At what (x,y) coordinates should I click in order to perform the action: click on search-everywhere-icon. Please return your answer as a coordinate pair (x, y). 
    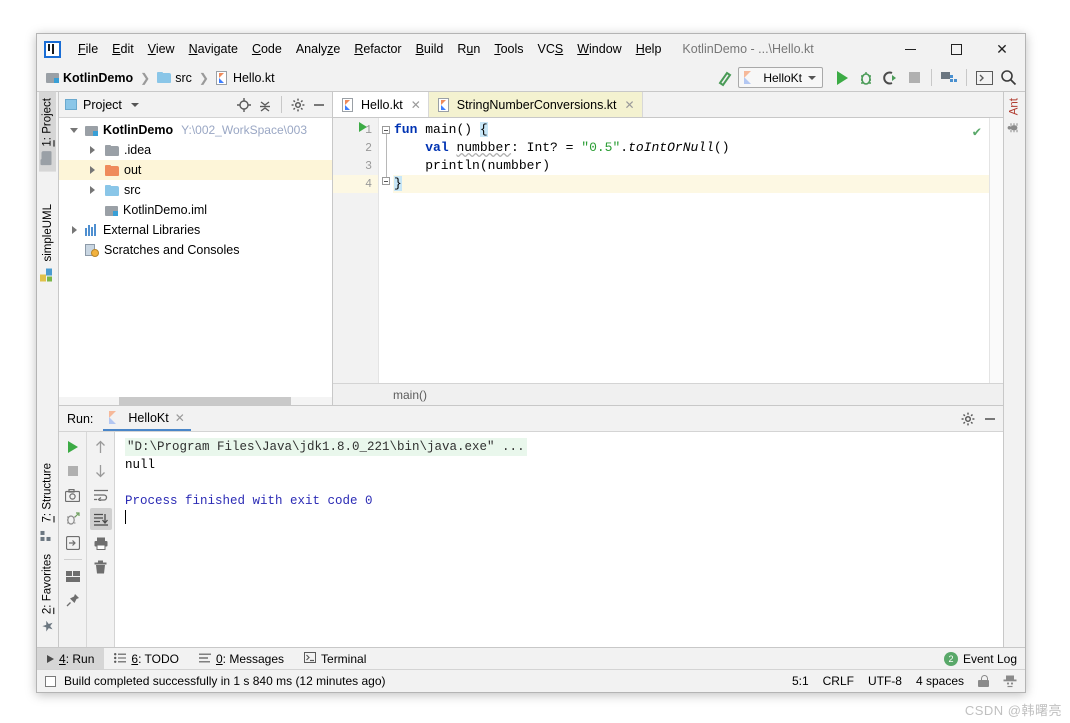
    Looking at the image, I should click on (1008, 78).